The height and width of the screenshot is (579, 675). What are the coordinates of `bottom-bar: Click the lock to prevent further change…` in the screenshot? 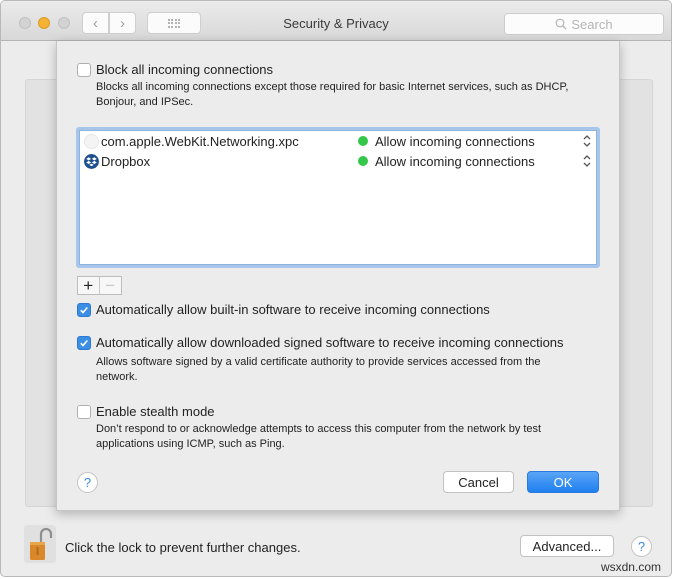 It's located at (336, 543).